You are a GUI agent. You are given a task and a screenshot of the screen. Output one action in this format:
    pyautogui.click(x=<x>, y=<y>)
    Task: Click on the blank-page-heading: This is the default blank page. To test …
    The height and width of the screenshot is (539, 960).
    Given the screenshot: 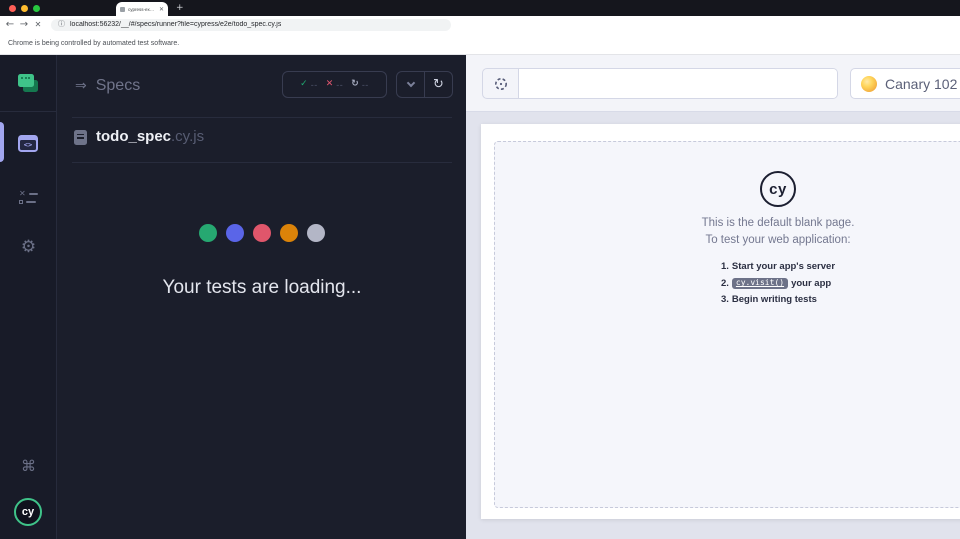 What is the action you would take?
    pyautogui.click(x=778, y=232)
    